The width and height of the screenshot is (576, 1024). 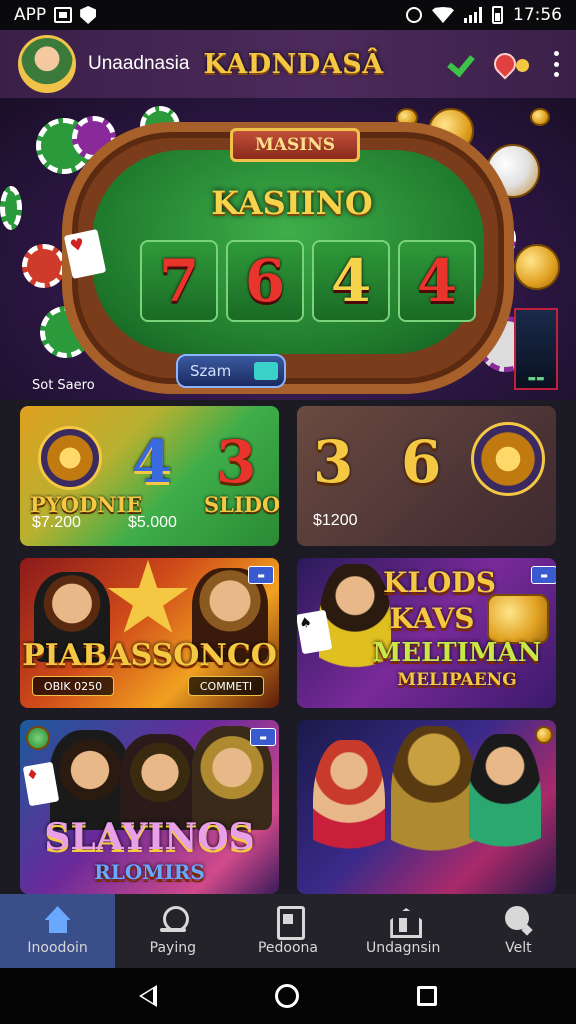 I want to click on game-tile: ♠ ▬ KLODS KAVS MELTIMAN MELIPAENG, so click(x=426, y=633).